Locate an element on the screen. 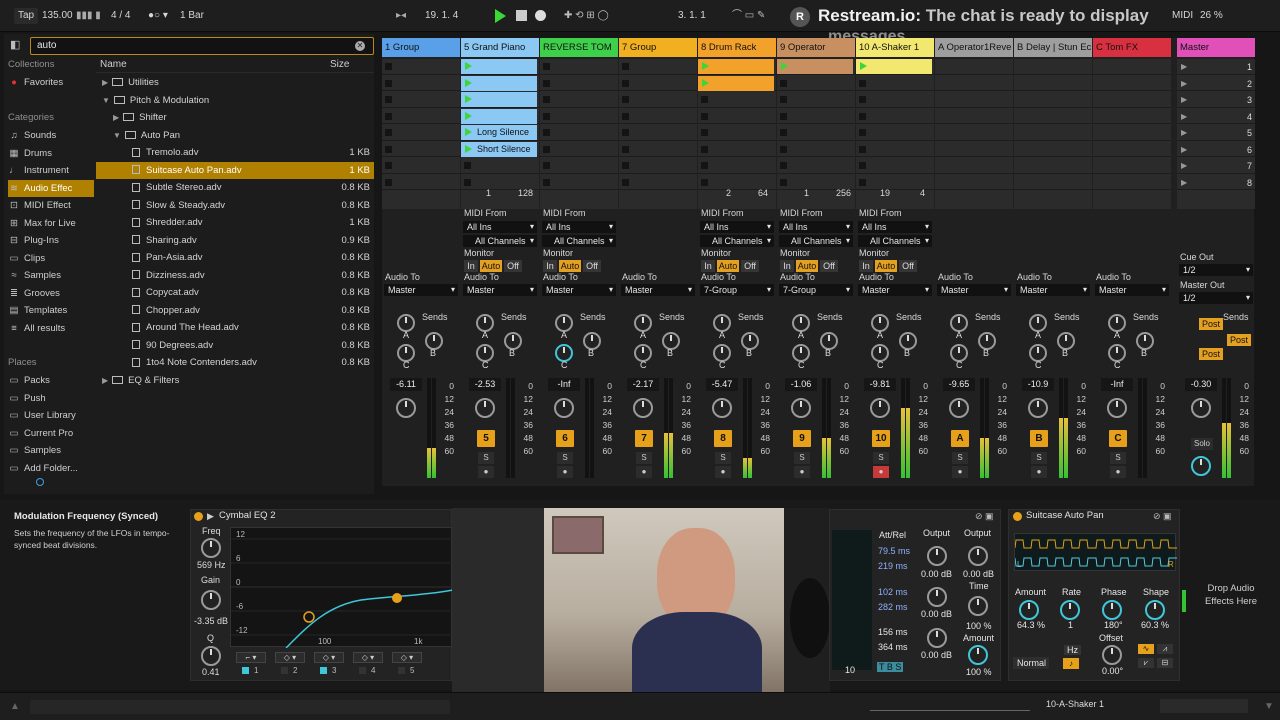 The width and height of the screenshot is (1280, 720). track-activator-button: 9 is located at coordinates (802, 438).